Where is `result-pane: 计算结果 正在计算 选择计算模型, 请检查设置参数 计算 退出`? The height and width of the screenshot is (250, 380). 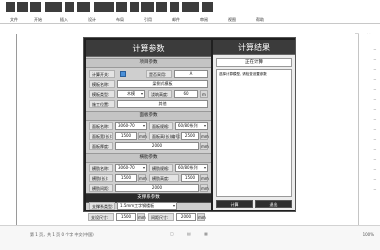 result-pane: 计算结果 正在计算 选择计算模型, 请检查设置参数 计算 退出 is located at coordinates (254, 125).